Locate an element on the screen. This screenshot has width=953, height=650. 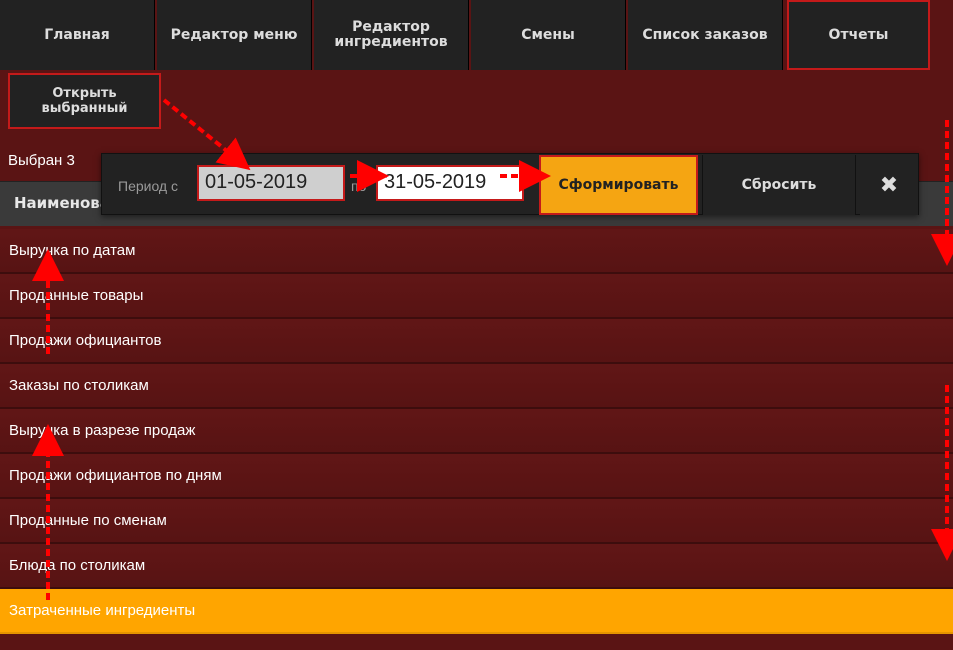
tab-ingredients-editor: Редактор ингредиентов is located at coordinates (391, 35).